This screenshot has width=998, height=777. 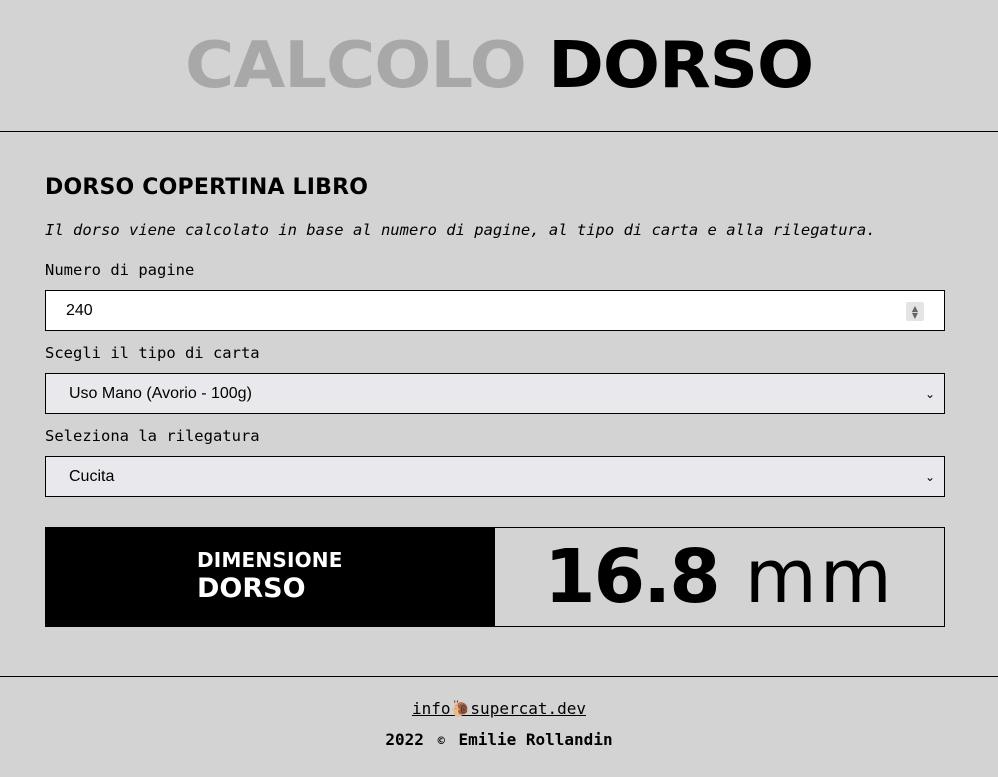 What do you see at coordinates (160, 393) in the screenshot?
I see `paper-select-value: Uso Mano (Avorio - 100g)` at bounding box center [160, 393].